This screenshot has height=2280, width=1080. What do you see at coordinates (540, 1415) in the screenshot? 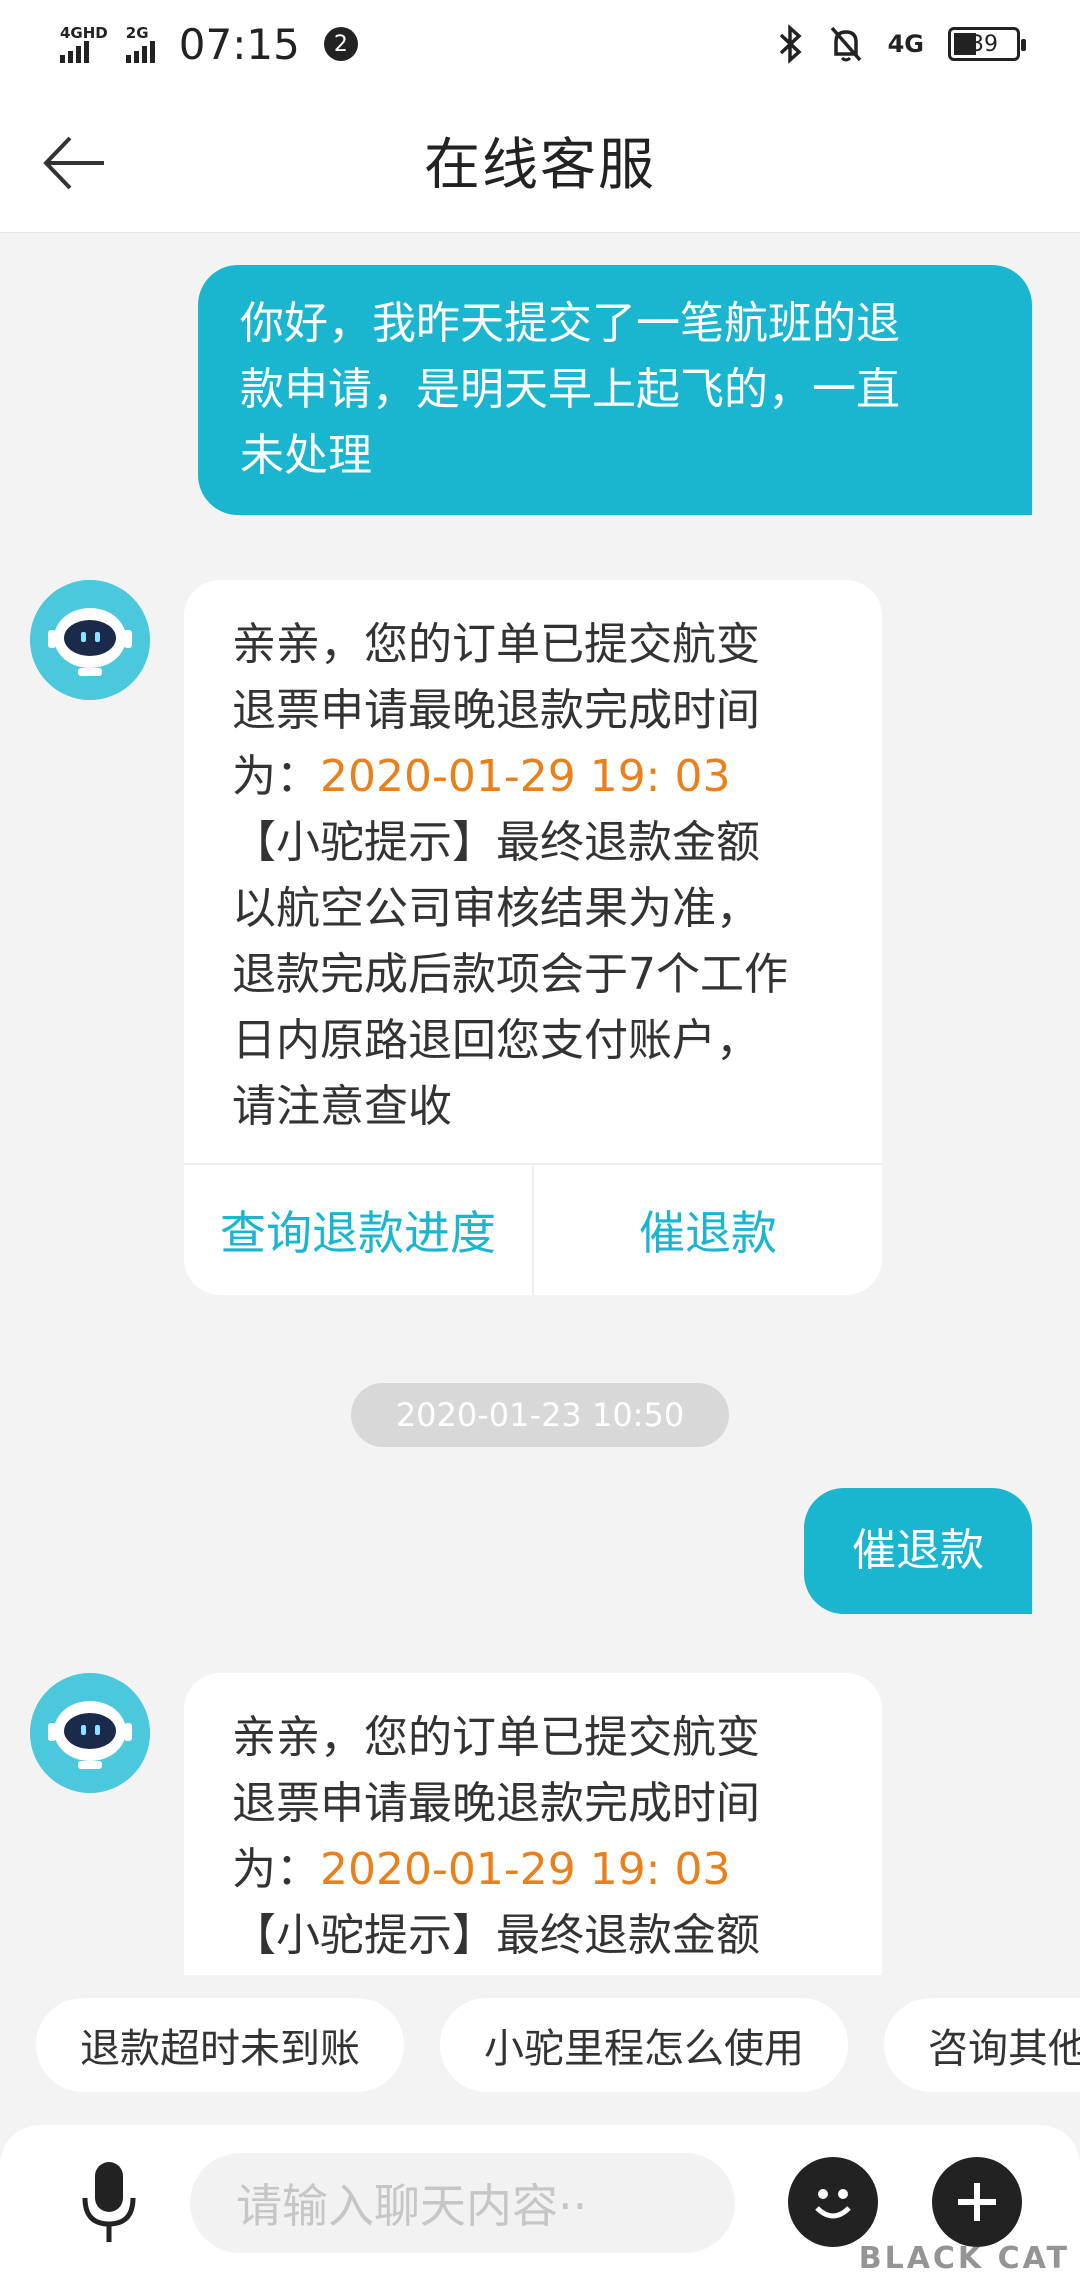
I see `message-timestamp: 2020-01-23 10:50` at bounding box center [540, 1415].